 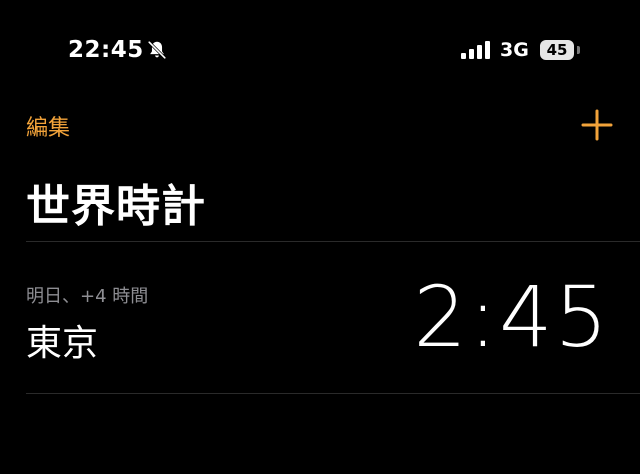 What do you see at coordinates (62, 343) in the screenshot?
I see `city-name: 東京` at bounding box center [62, 343].